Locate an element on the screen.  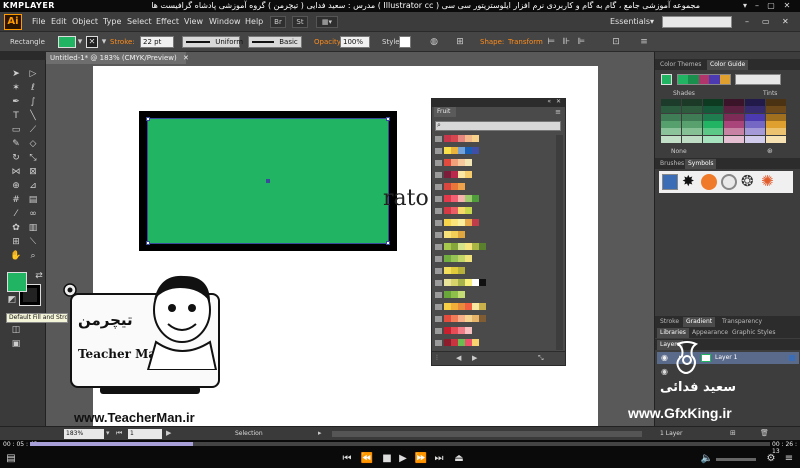
default-fill-stroke-icon: ◩ is located at coordinates (12, 300).